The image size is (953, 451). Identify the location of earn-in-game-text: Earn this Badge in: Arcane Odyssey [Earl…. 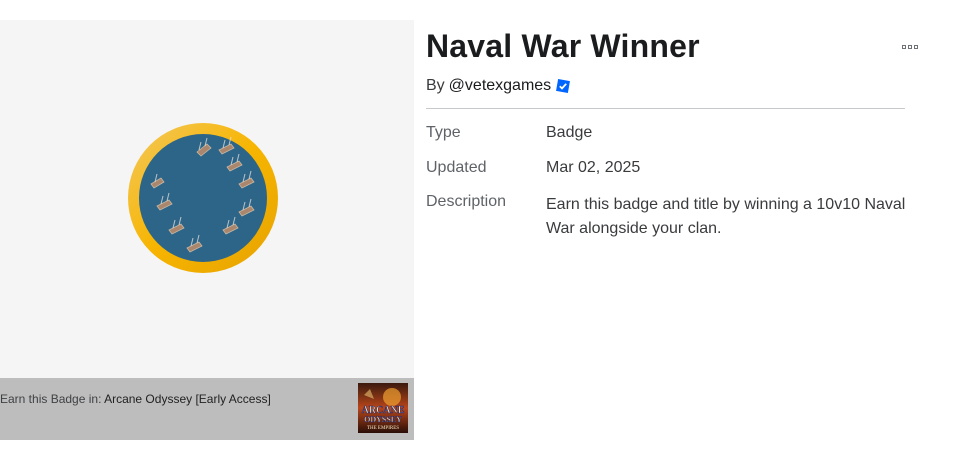
(135, 399).